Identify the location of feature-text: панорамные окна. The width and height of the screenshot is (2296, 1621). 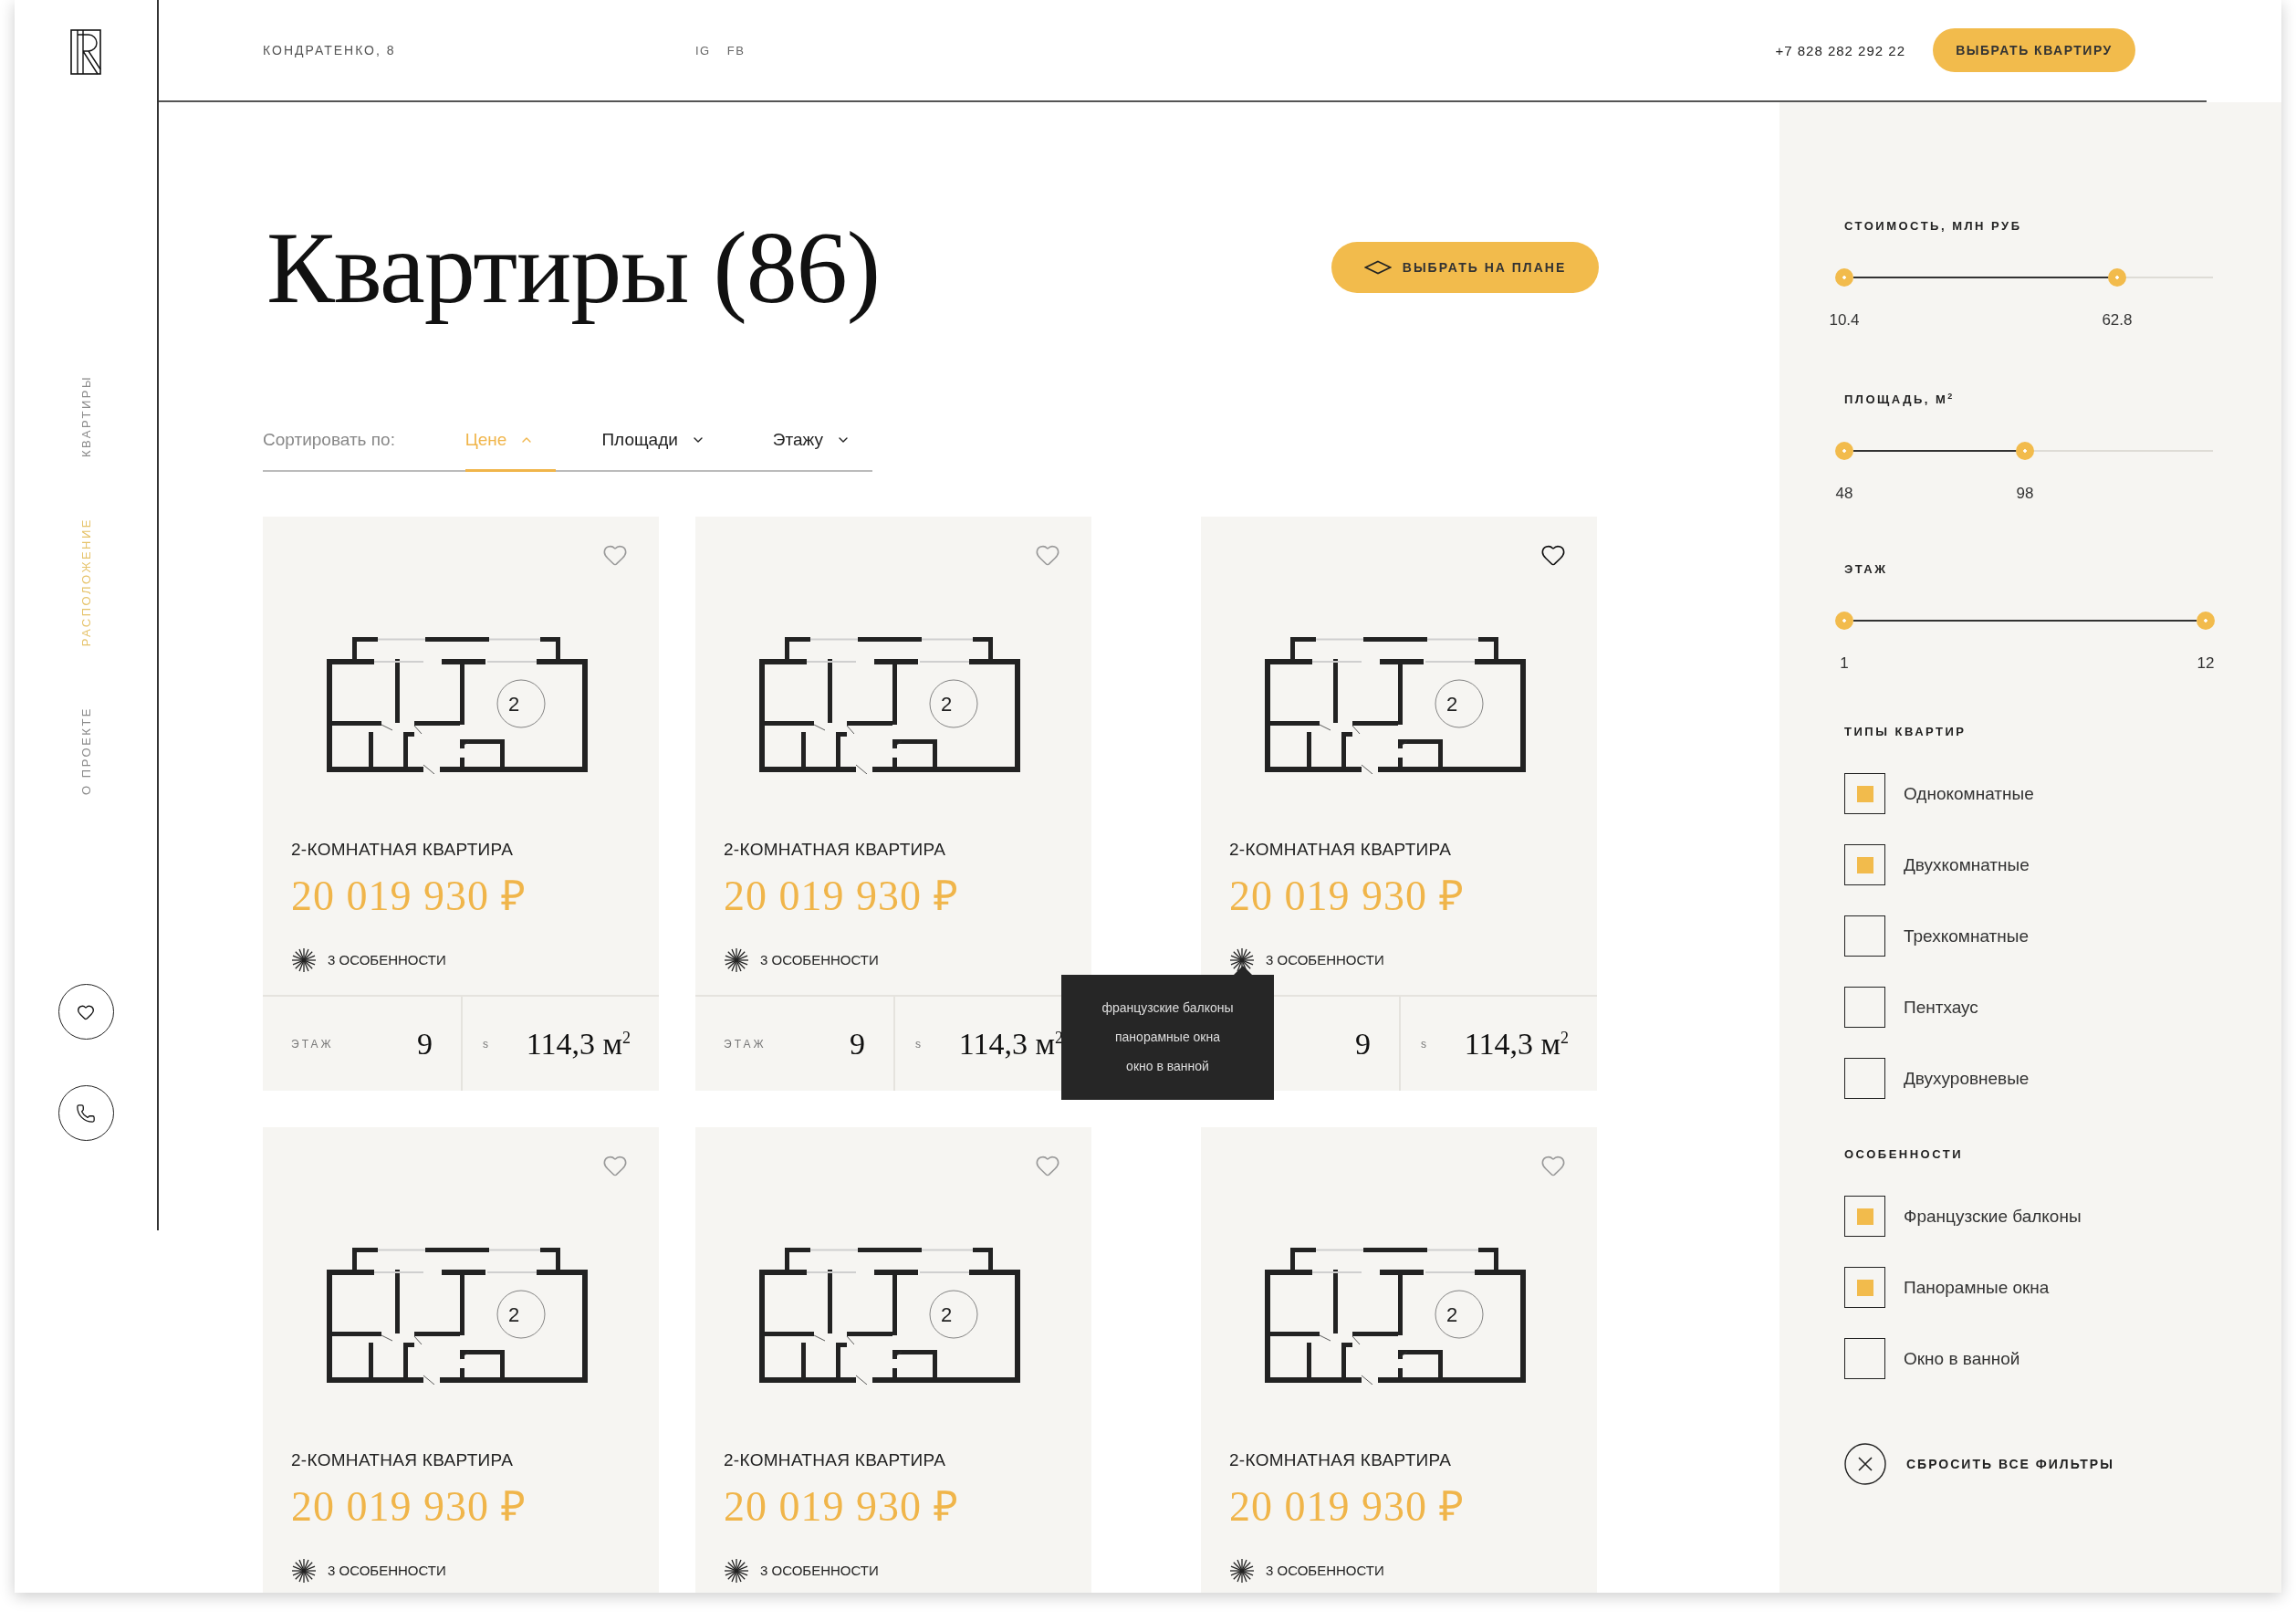
(1167, 1037).